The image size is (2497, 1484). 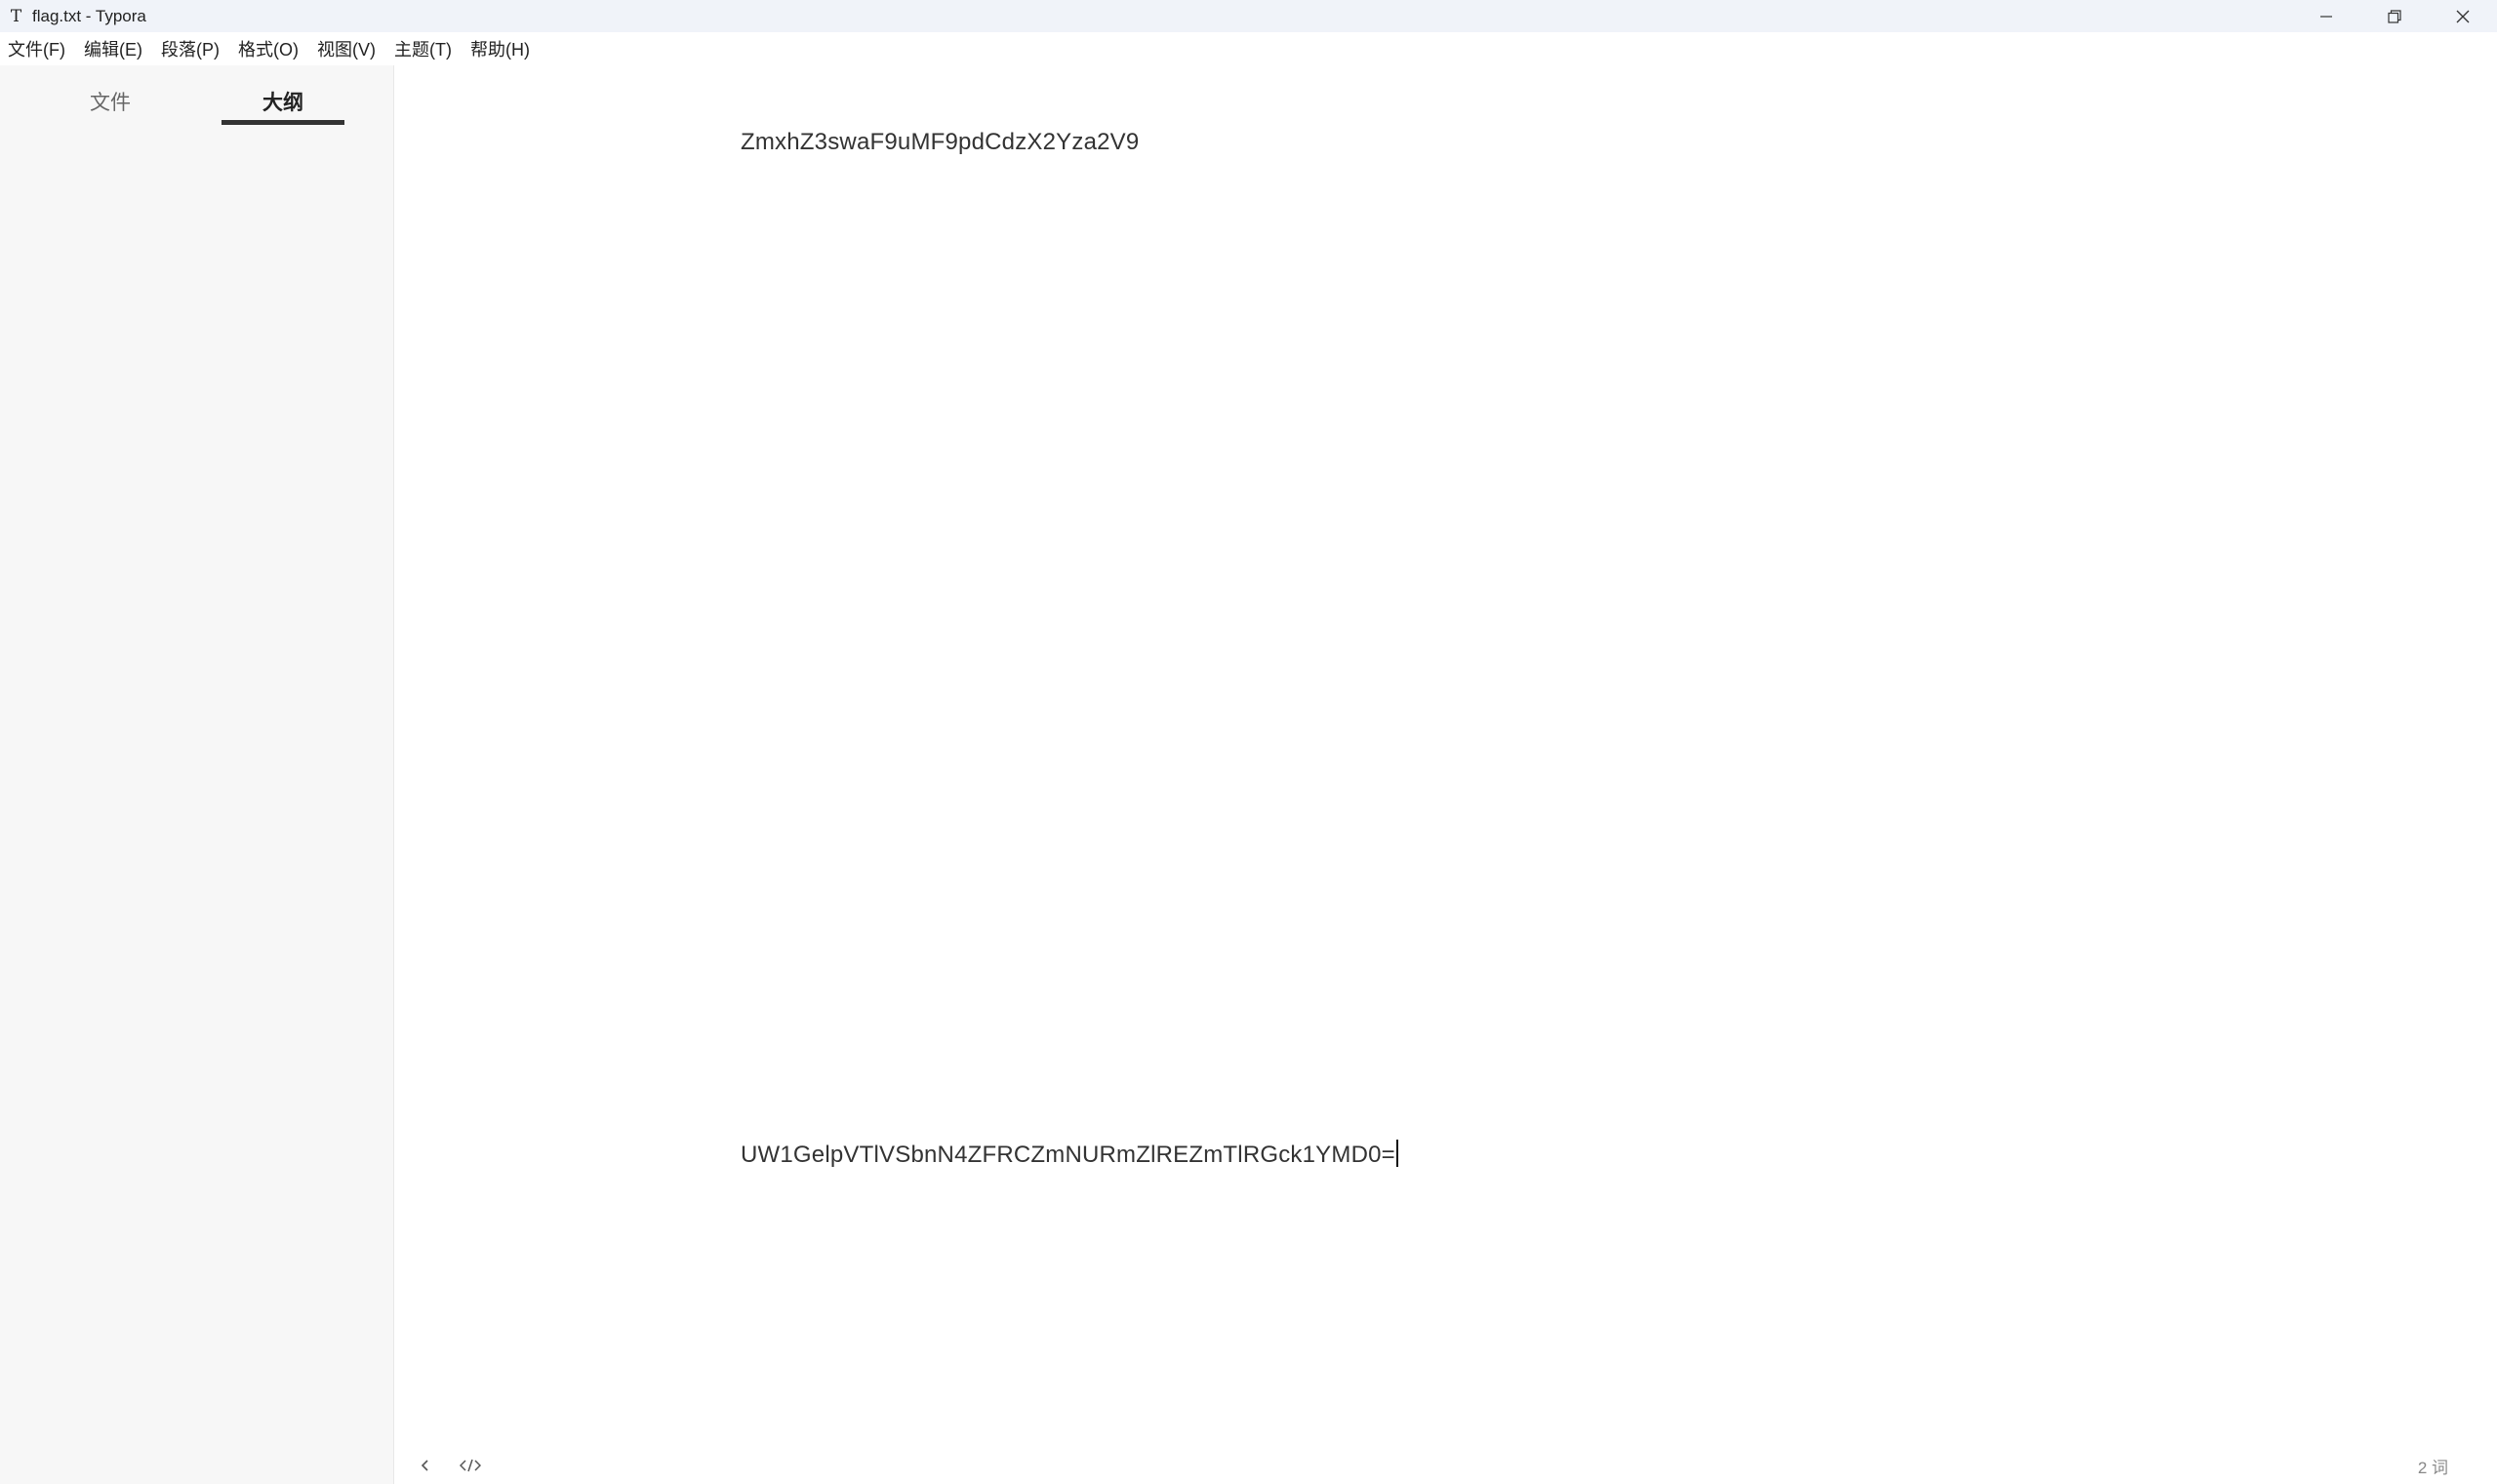 I want to click on chevron-left-icon, so click(x=425, y=1465).